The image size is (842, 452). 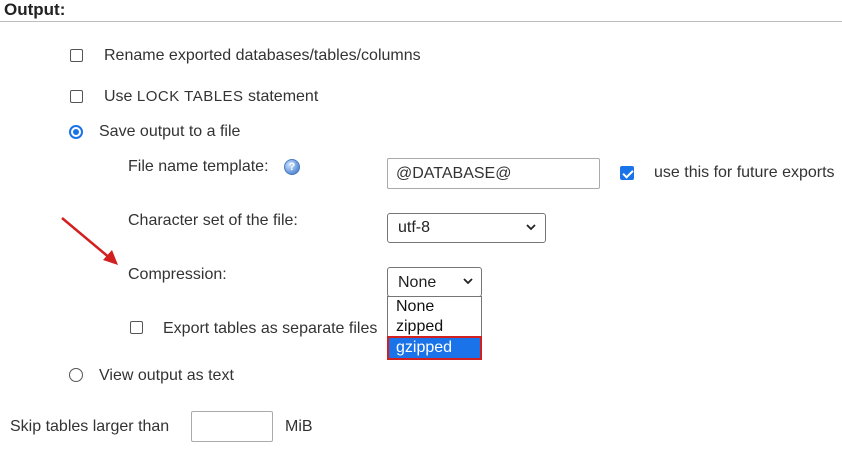 What do you see at coordinates (35, 9) in the screenshot?
I see `section-title: Output:` at bounding box center [35, 9].